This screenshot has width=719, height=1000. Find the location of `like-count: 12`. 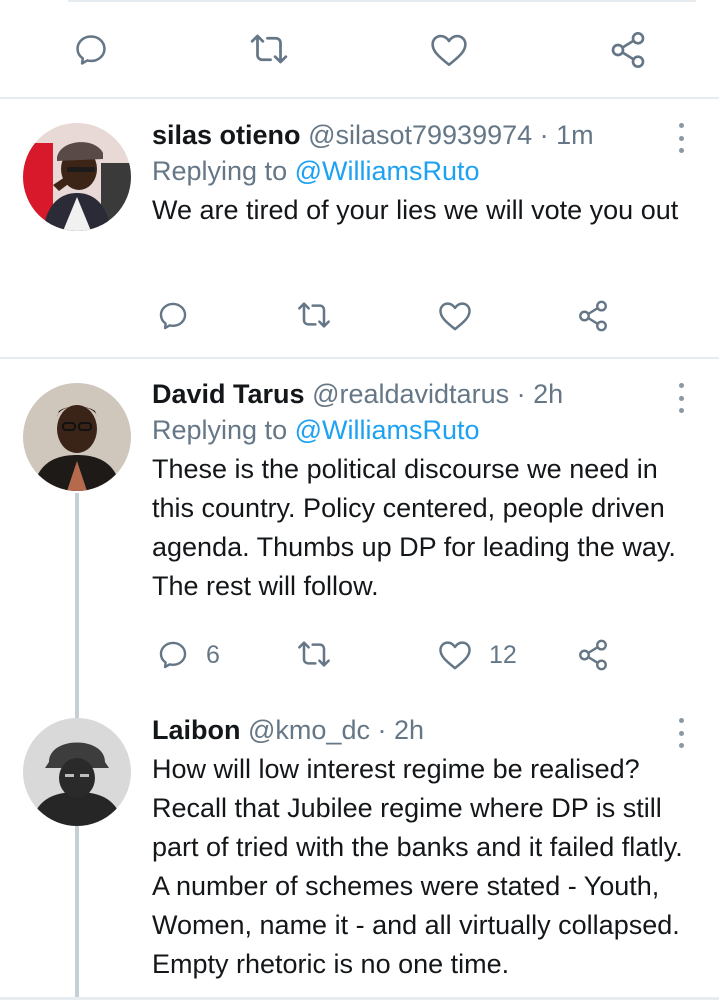

like-count: 12 is located at coordinates (503, 654).